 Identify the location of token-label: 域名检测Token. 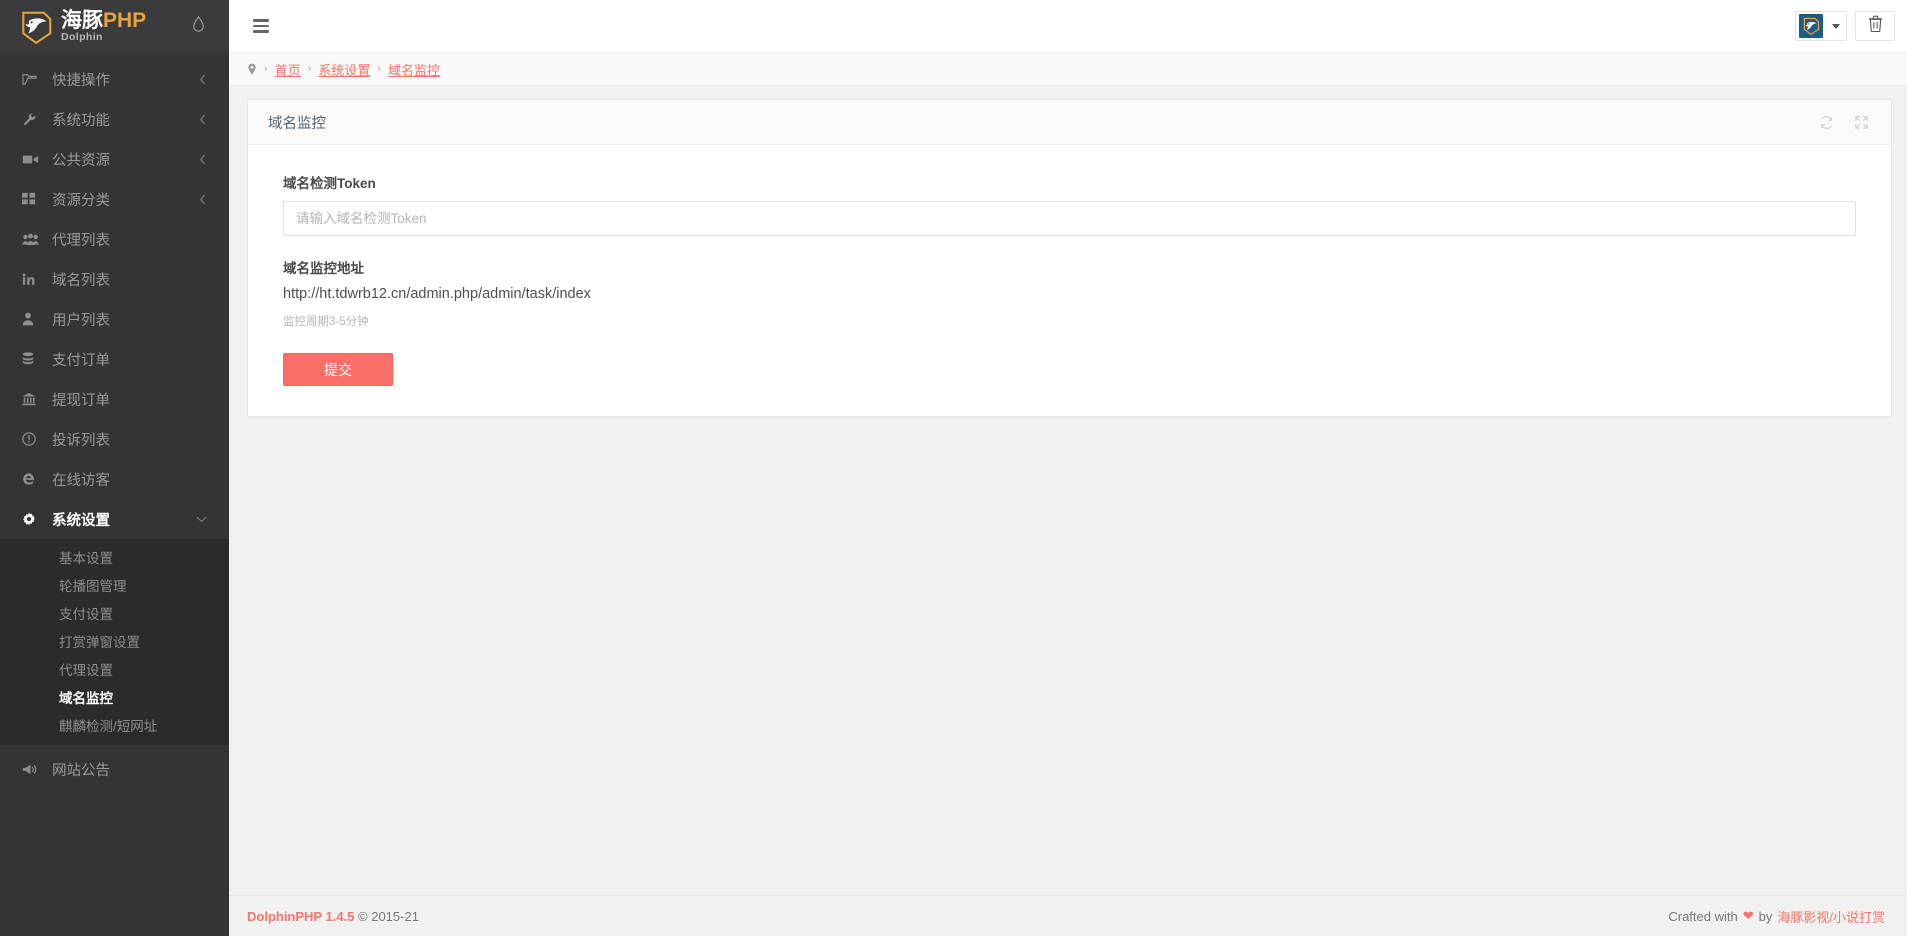
(329, 183).